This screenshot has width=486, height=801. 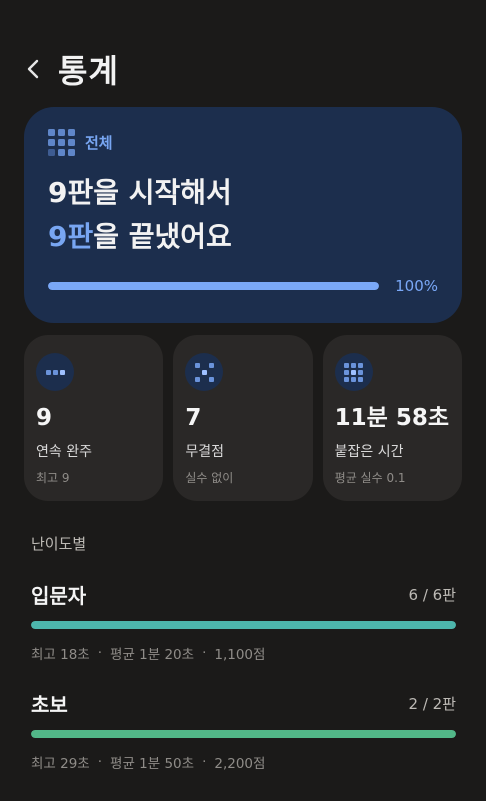 I want to click on back-button, so click(x=33, y=69).